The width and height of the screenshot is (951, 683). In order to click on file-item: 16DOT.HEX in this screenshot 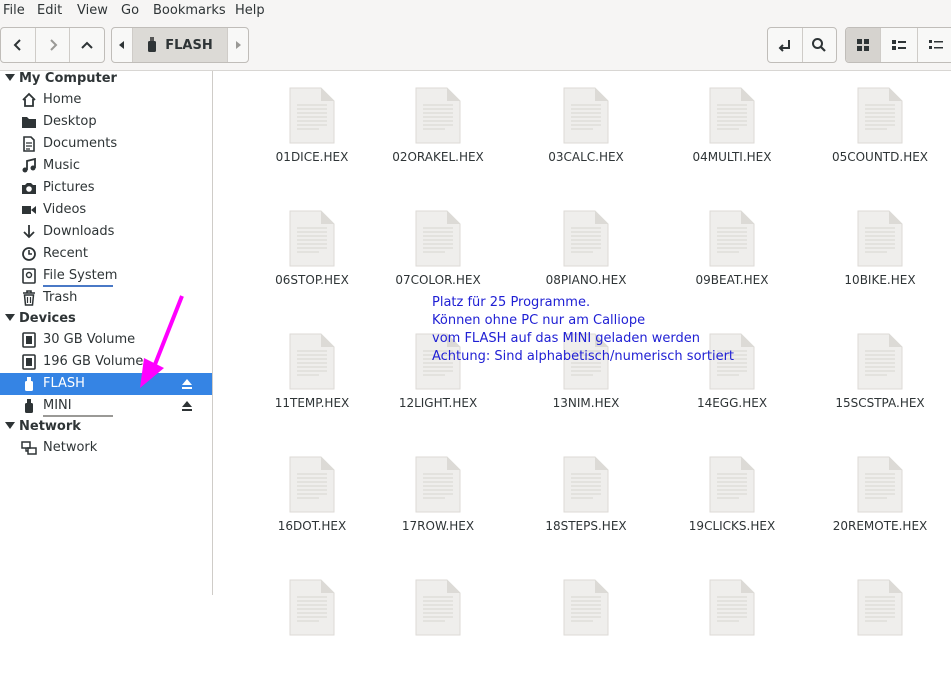, I will do `click(312, 500)`.